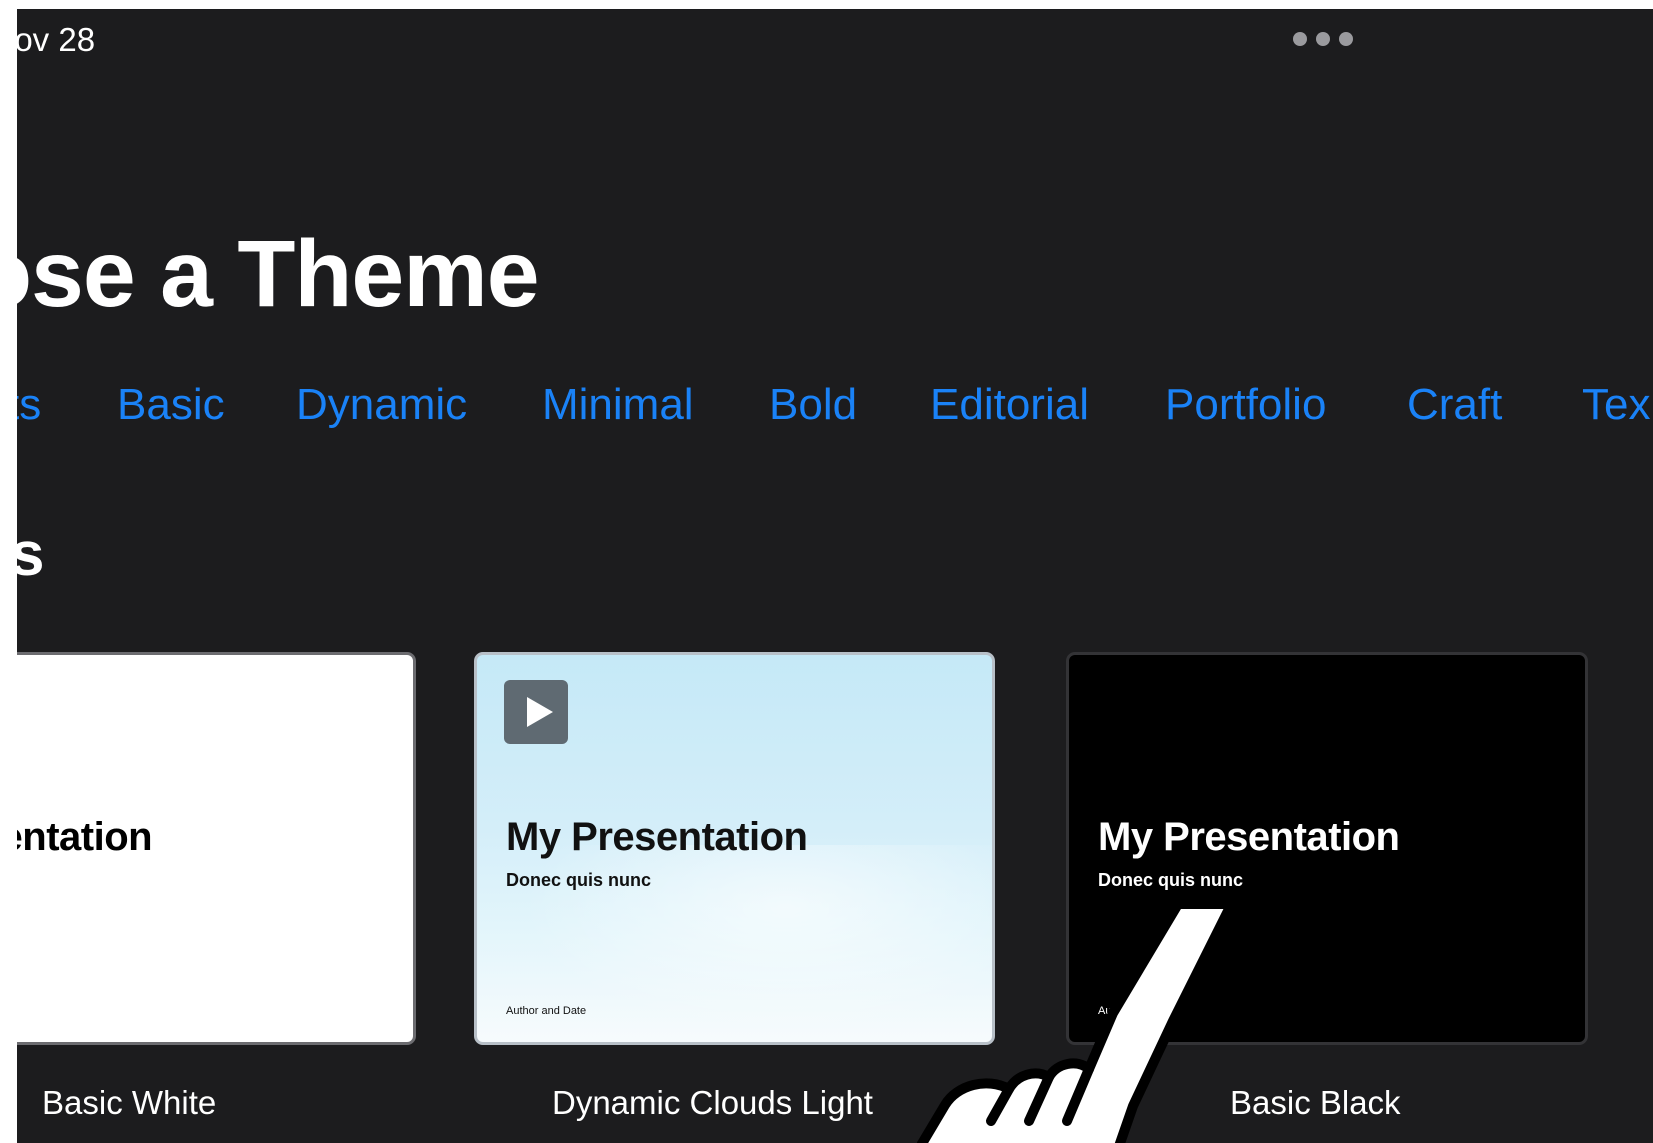 This screenshot has width=1653, height=1143. What do you see at coordinates (712, 1103) in the screenshot?
I see `theme-label-dynamic-clouds-light: Dynamic Clouds Light` at bounding box center [712, 1103].